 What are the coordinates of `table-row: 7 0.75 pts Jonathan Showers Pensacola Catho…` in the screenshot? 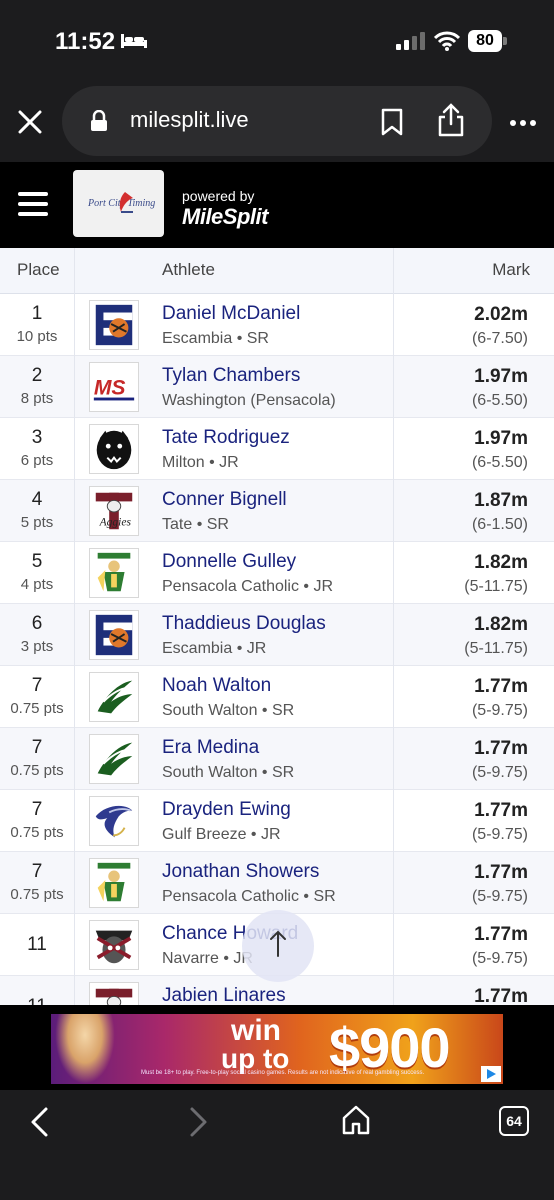 It's located at (277, 883).